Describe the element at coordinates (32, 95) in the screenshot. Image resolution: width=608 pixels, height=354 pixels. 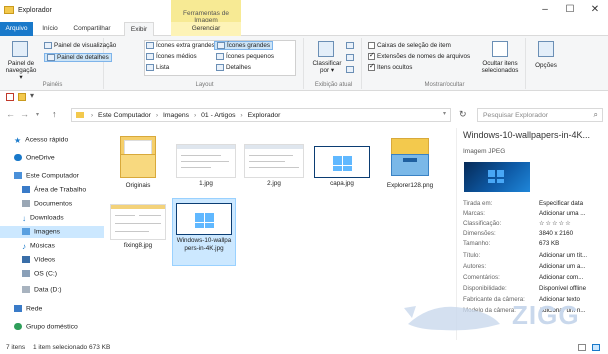
I see `customize-toolbar-button: ▾` at that location.